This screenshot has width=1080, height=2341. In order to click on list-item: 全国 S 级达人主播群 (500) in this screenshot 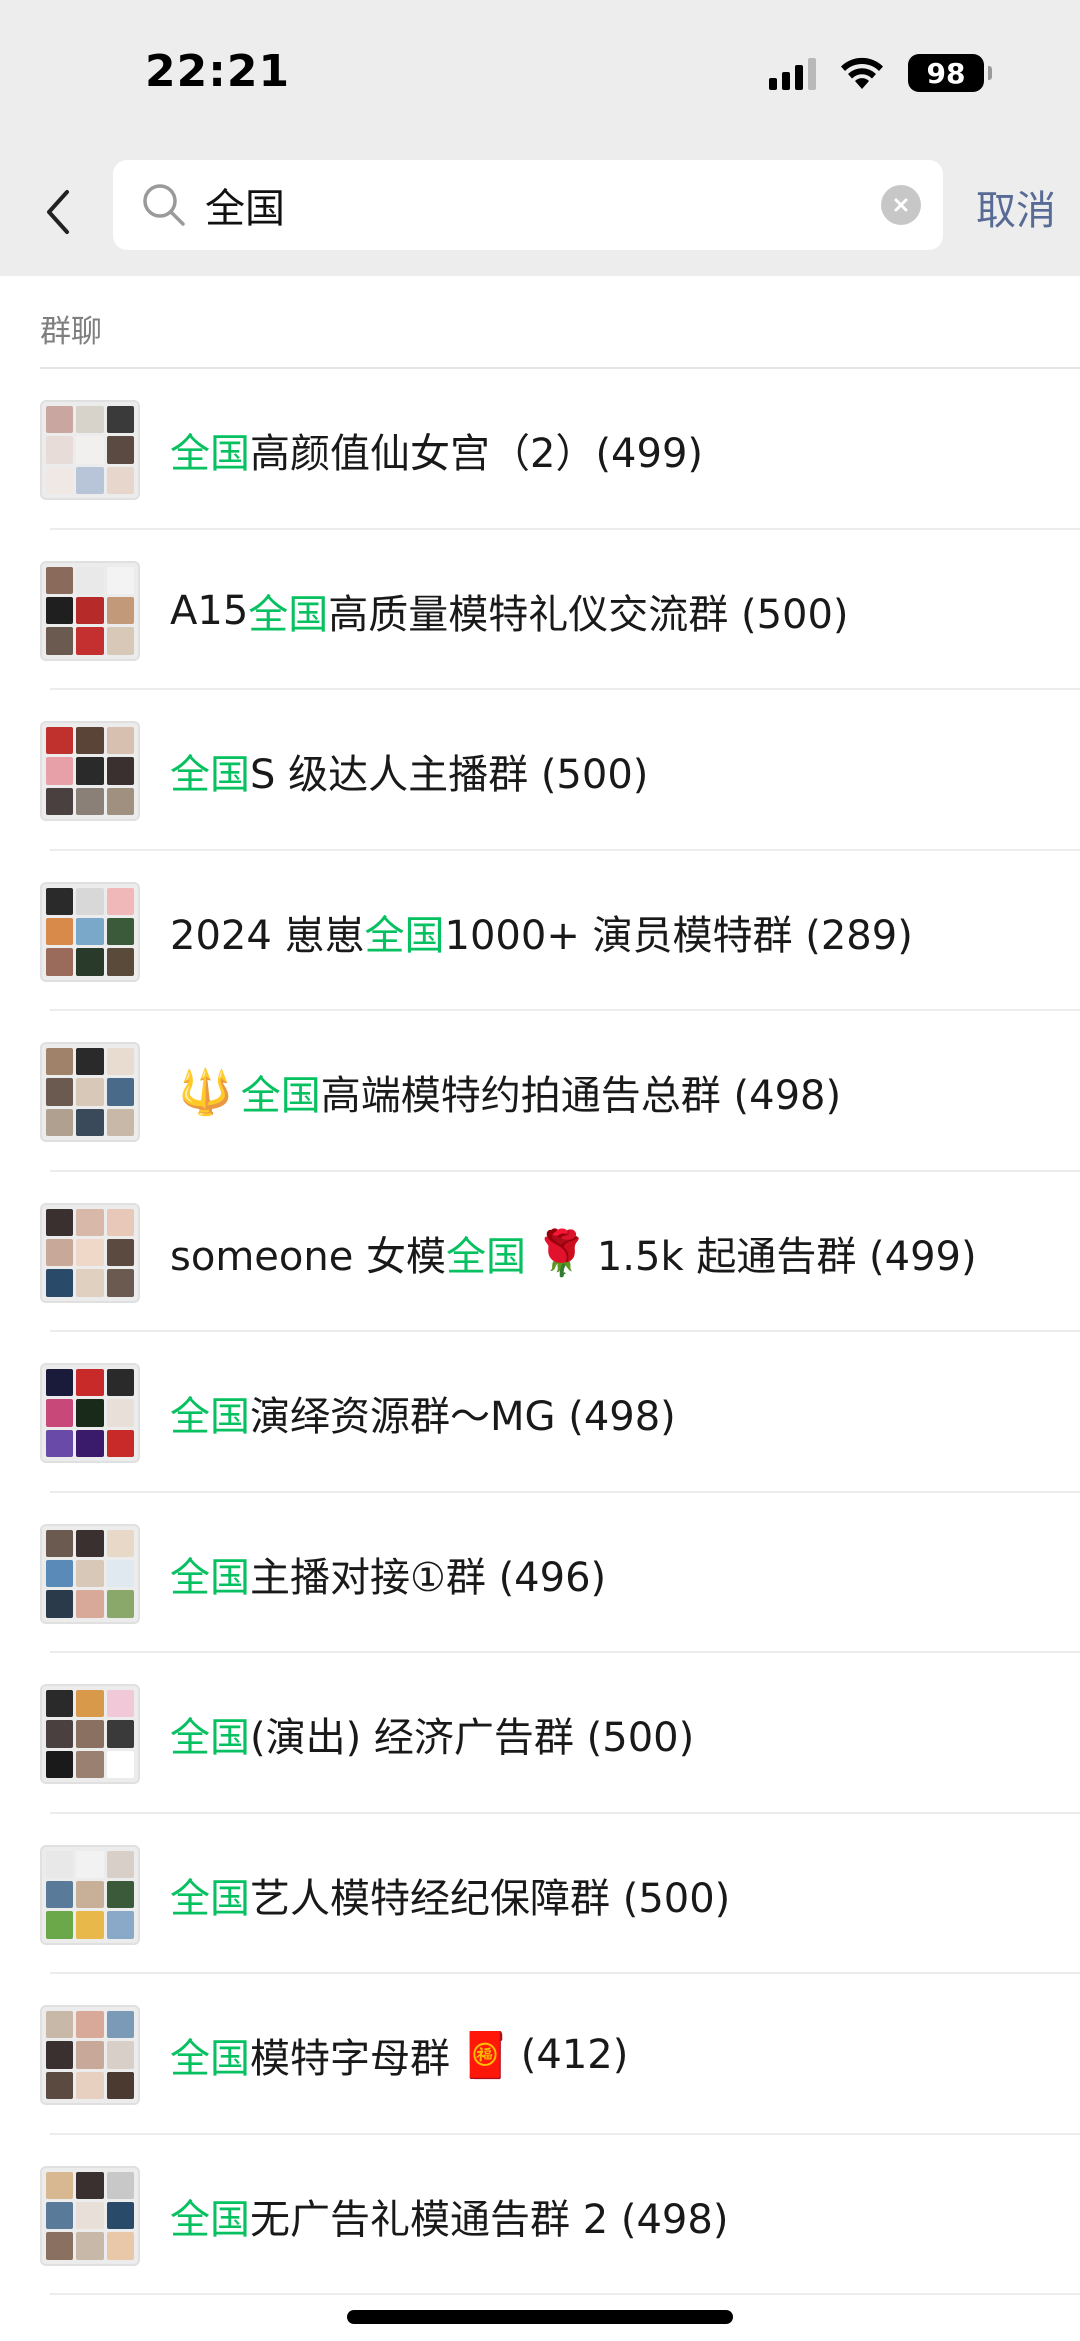, I will do `click(540, 770)`.